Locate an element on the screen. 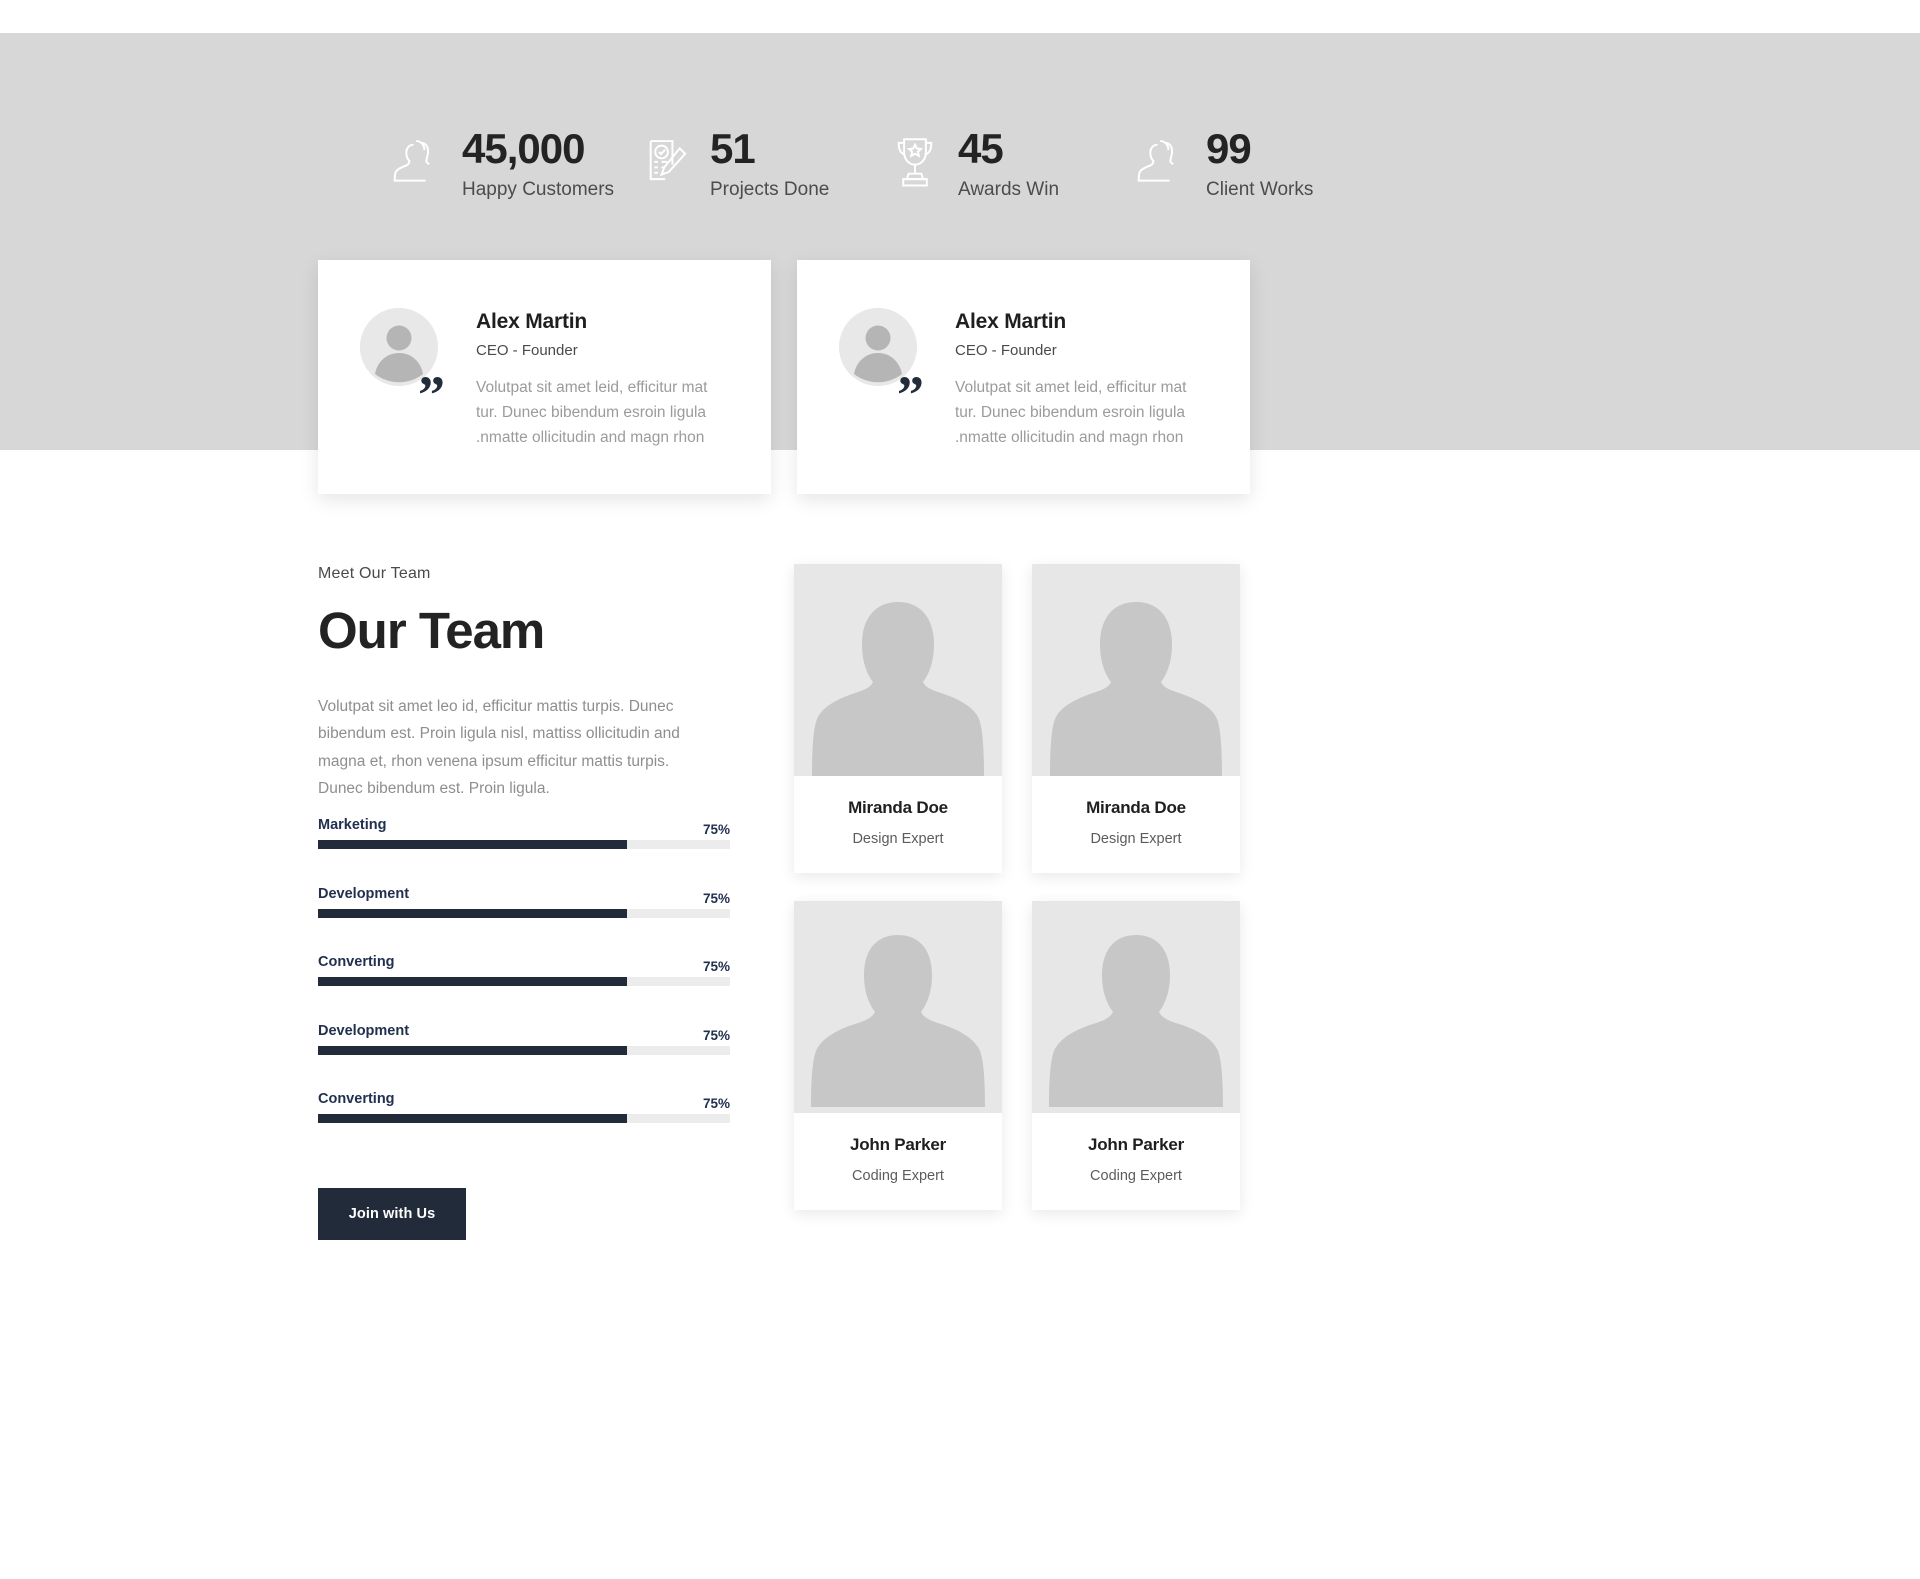  stat-happy-customers: 45,000 Happy Customers is located at coordinates (514, 164).